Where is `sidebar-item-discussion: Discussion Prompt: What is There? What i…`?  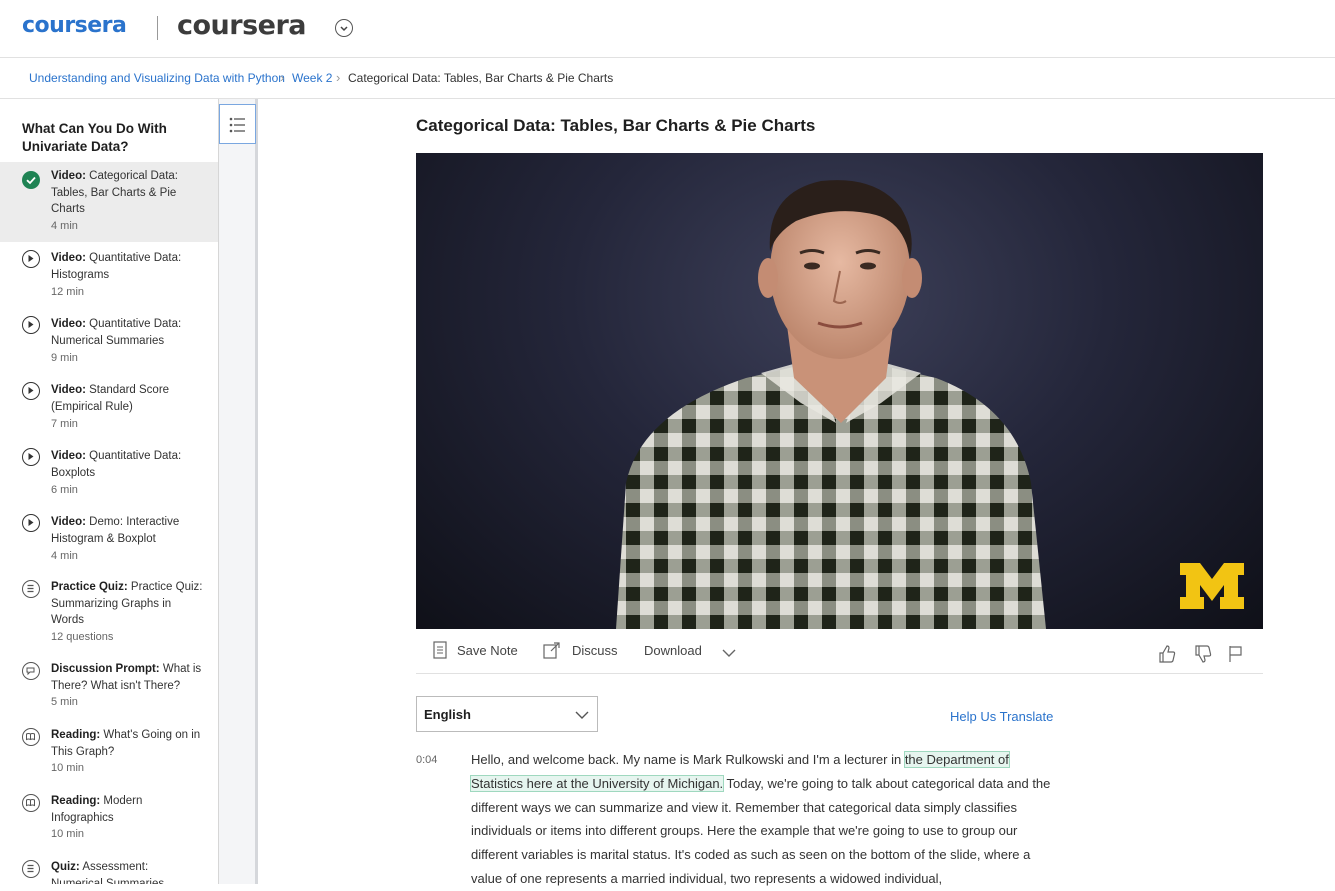
sidebar-item-discussion: Discussion Prompt: What is There? What i… is located at coordinates (109, 687).